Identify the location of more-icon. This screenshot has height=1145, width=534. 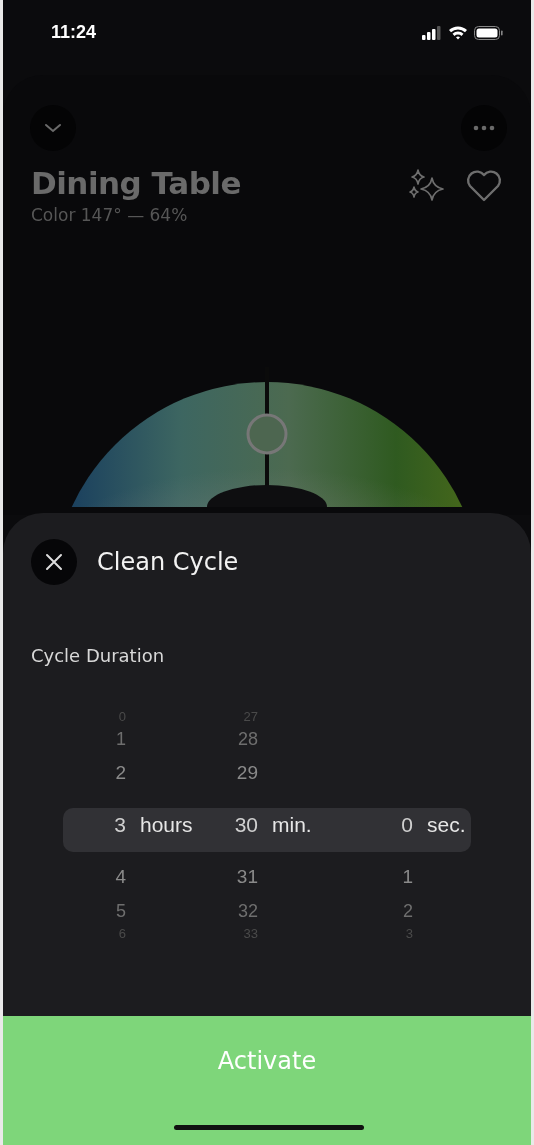
(484, 128).